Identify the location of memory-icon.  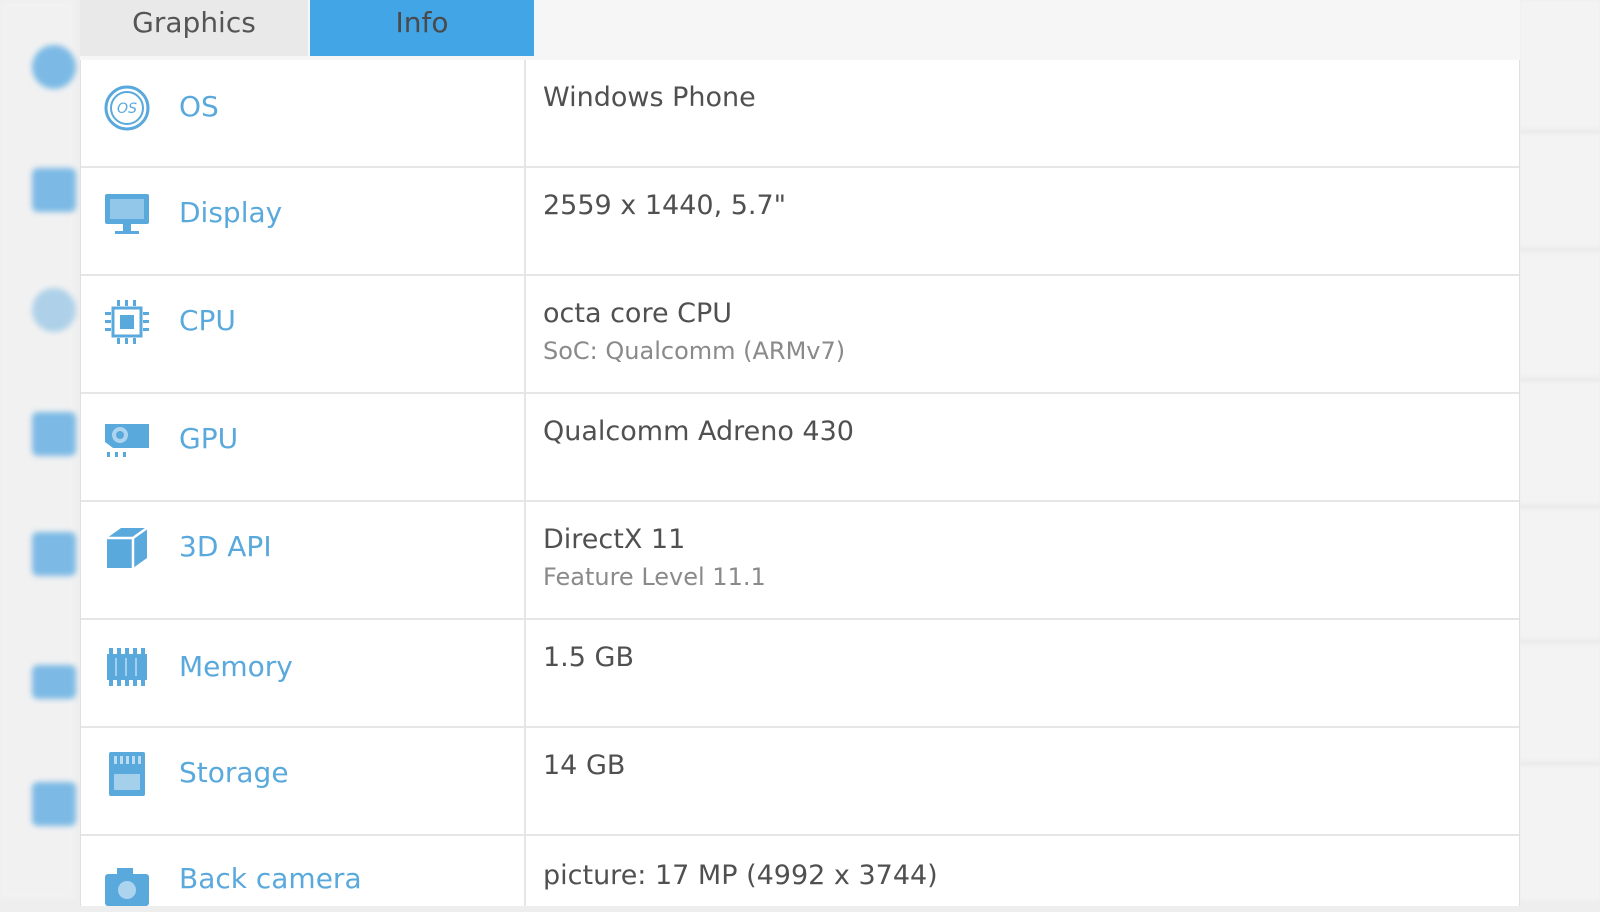
(127, 667).